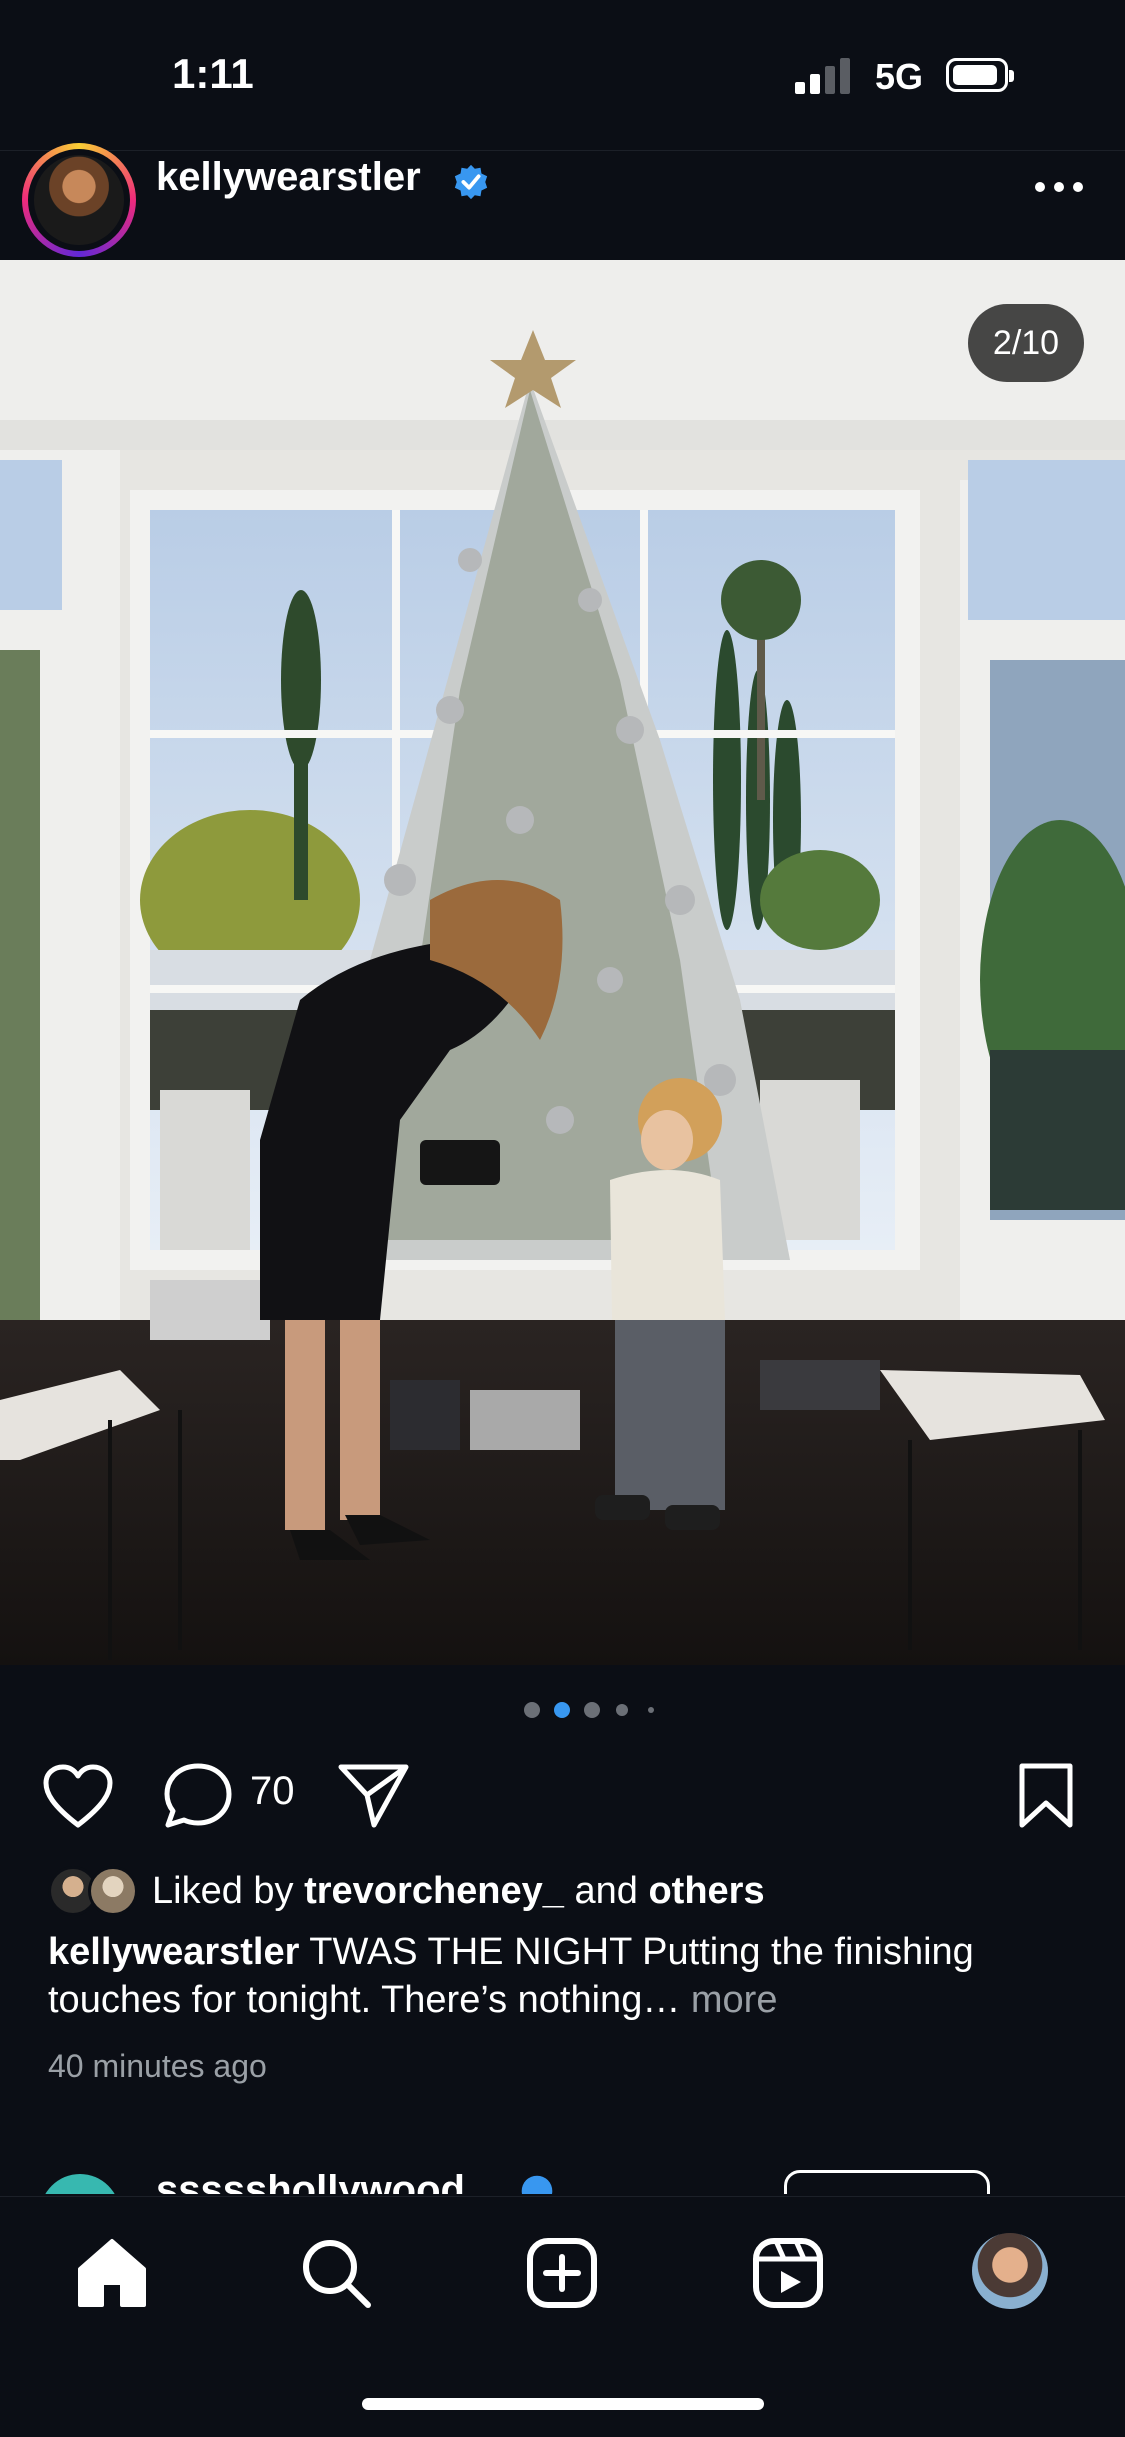 The height and width of the screenshot is (2437, 1125). I want to click on status-bar: 1:11 5G, so click(562, 75).